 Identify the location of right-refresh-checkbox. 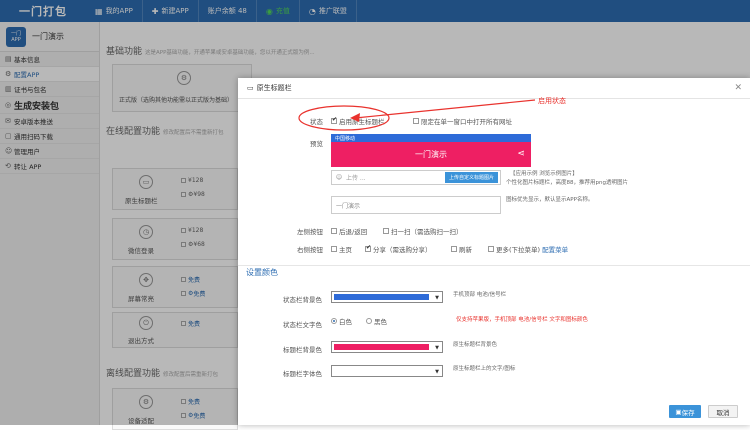
(454, 249).